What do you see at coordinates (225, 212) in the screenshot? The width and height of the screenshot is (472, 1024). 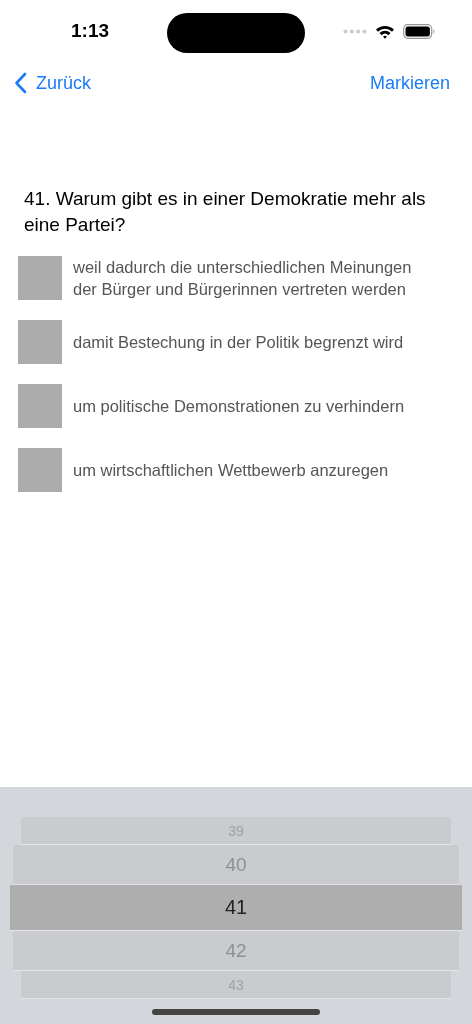 I see `question-text: 41. Warum gibt es in einer Demokratie mehr als eine Partei?` at bounding box center [225, 212].